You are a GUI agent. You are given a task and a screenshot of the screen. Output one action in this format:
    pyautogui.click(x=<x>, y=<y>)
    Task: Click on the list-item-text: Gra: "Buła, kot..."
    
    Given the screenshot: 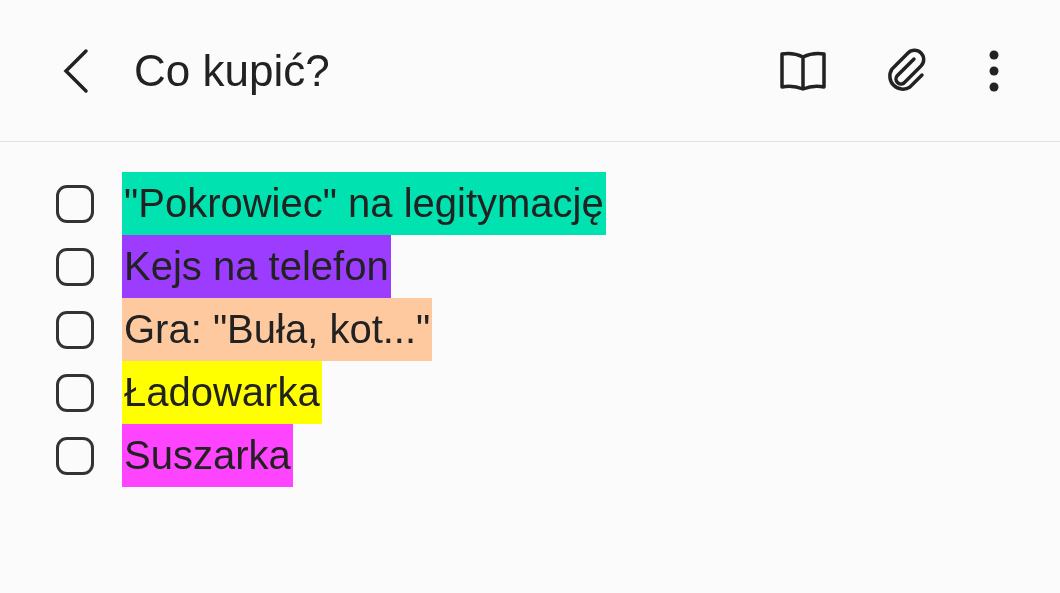 What is the action you would take?
    pyautogui.click(x=277, y=329)
    